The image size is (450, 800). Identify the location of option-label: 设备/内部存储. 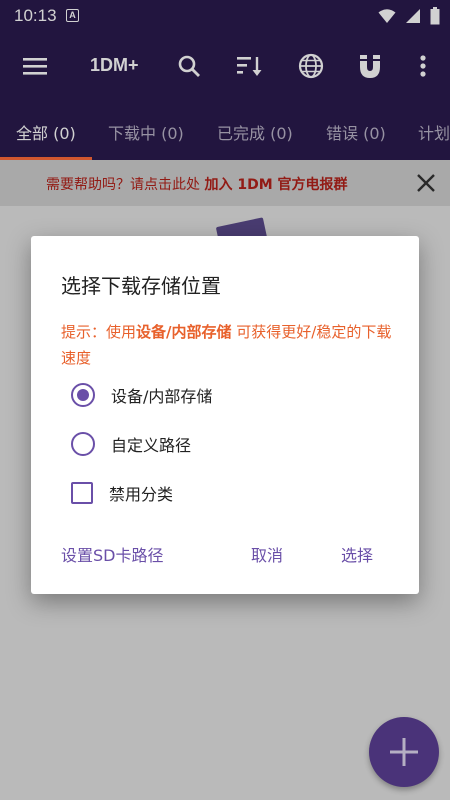
(162, 396).